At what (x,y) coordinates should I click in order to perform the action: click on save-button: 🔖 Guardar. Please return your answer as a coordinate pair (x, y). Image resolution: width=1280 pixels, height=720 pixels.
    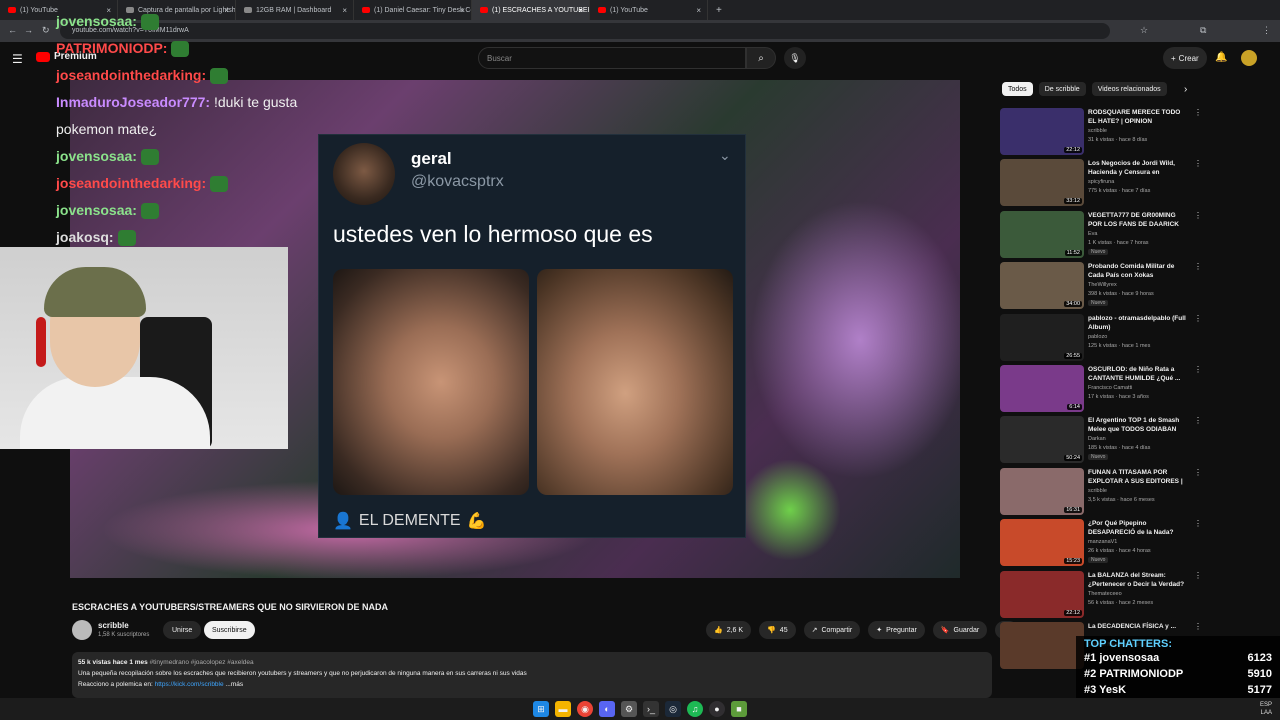
    Looking at the image, I should click on (960, 630).